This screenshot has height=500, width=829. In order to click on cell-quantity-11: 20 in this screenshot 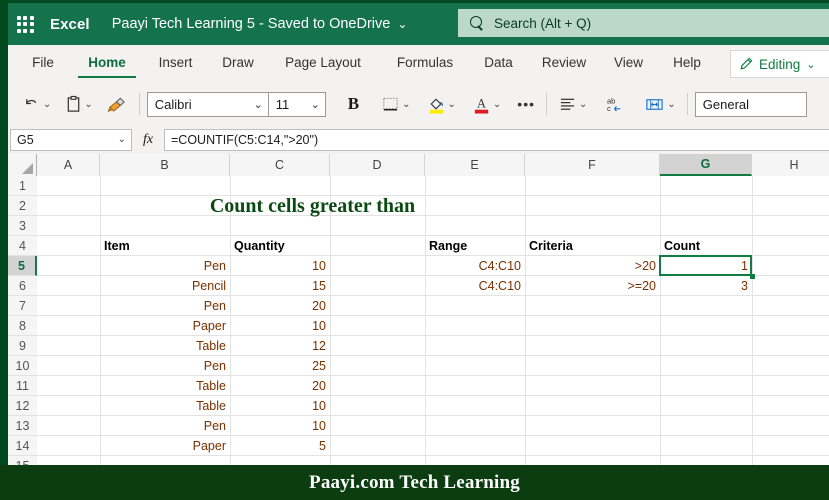, I will do `click(280, 386)`.